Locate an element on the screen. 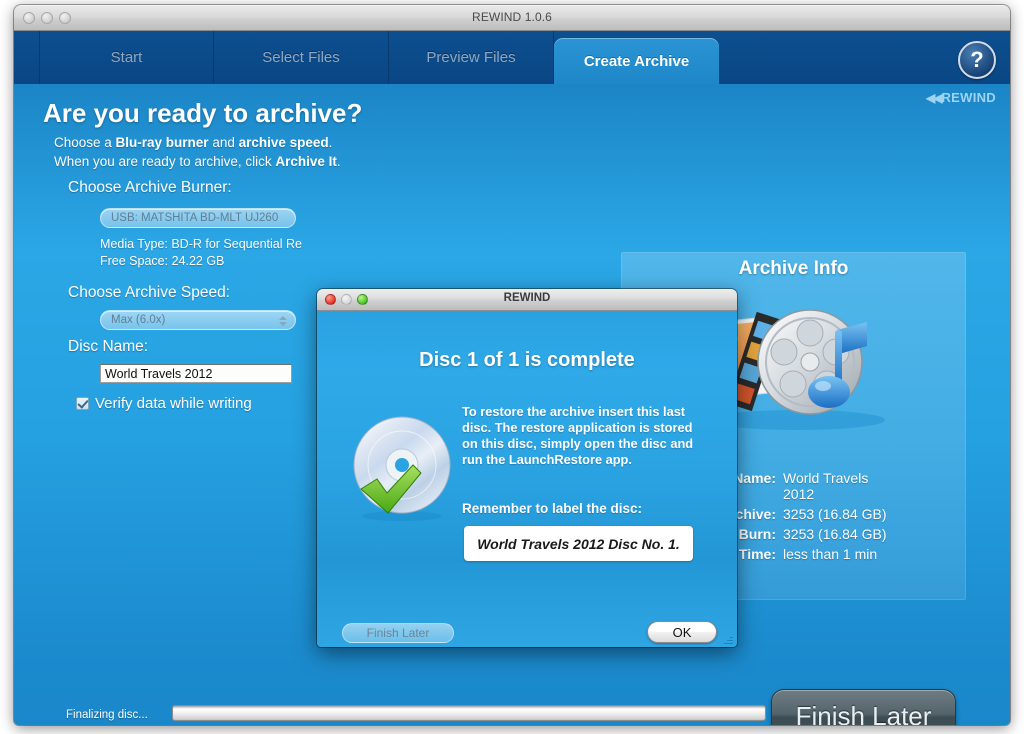  verify-label: Verify data while writing is located at coordinates (173, 403).